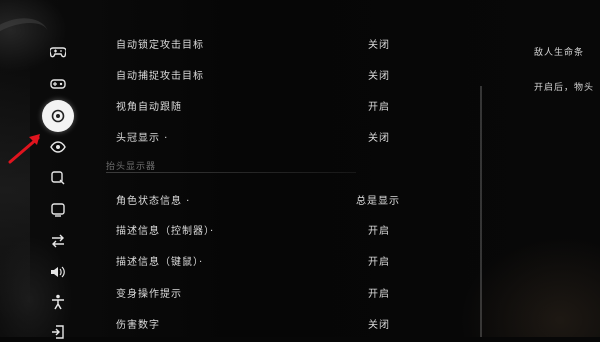 This screenshot has height=342, width=600. What do you see at coordinates (149, 107) in the screenshot?
I see `setting-label-camera-follow: 视角自动跟随` at bounding box center [149, 107].